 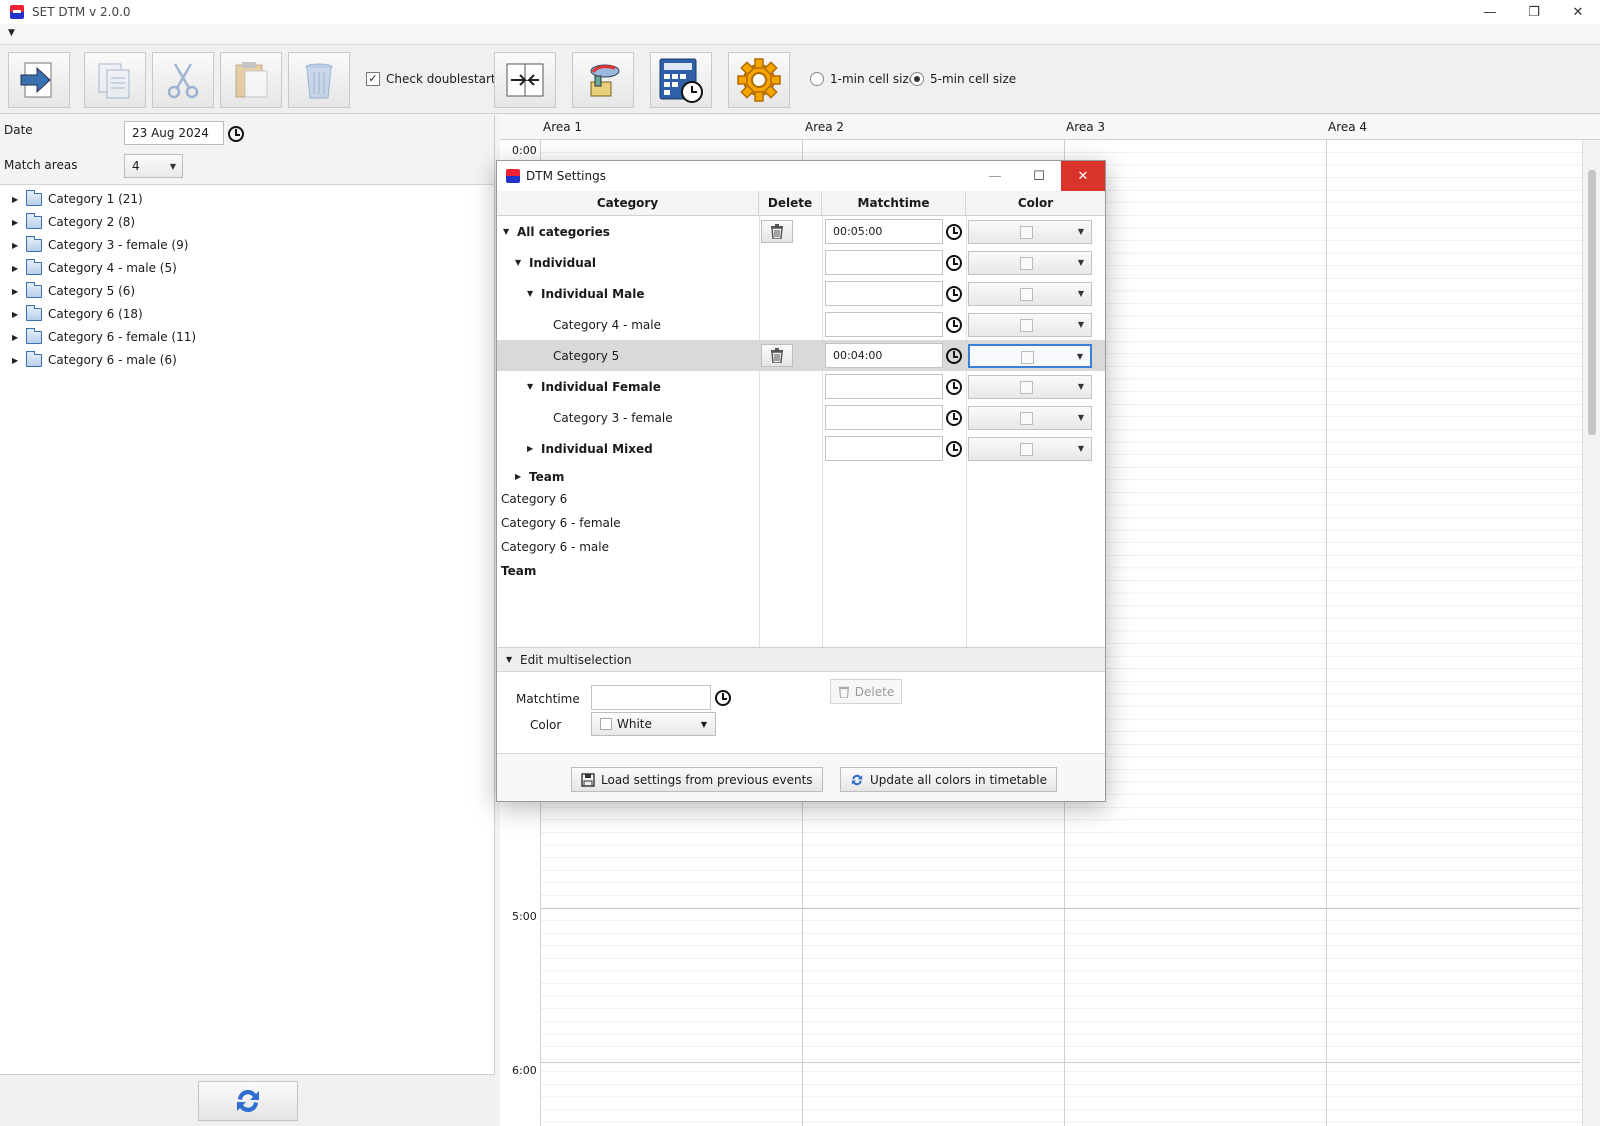 What do you see at coordinates (1083, 176) in the screenshot?
I see `dialog-close-button: ✕` at bounding box center [1083, 176].